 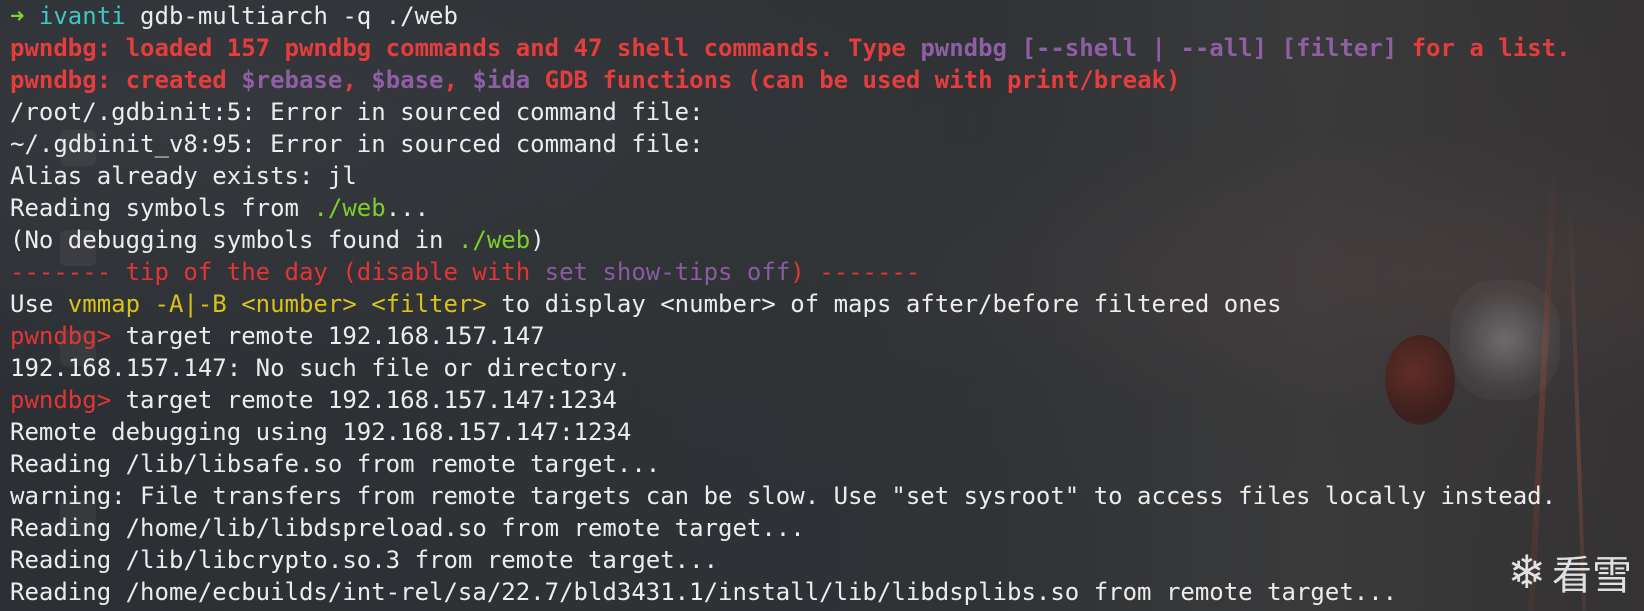 What do you see at coordinates (1526, 572) in the screenshot?
I see `snowflake-icon: ❄` at bounding box center [1526, 572].